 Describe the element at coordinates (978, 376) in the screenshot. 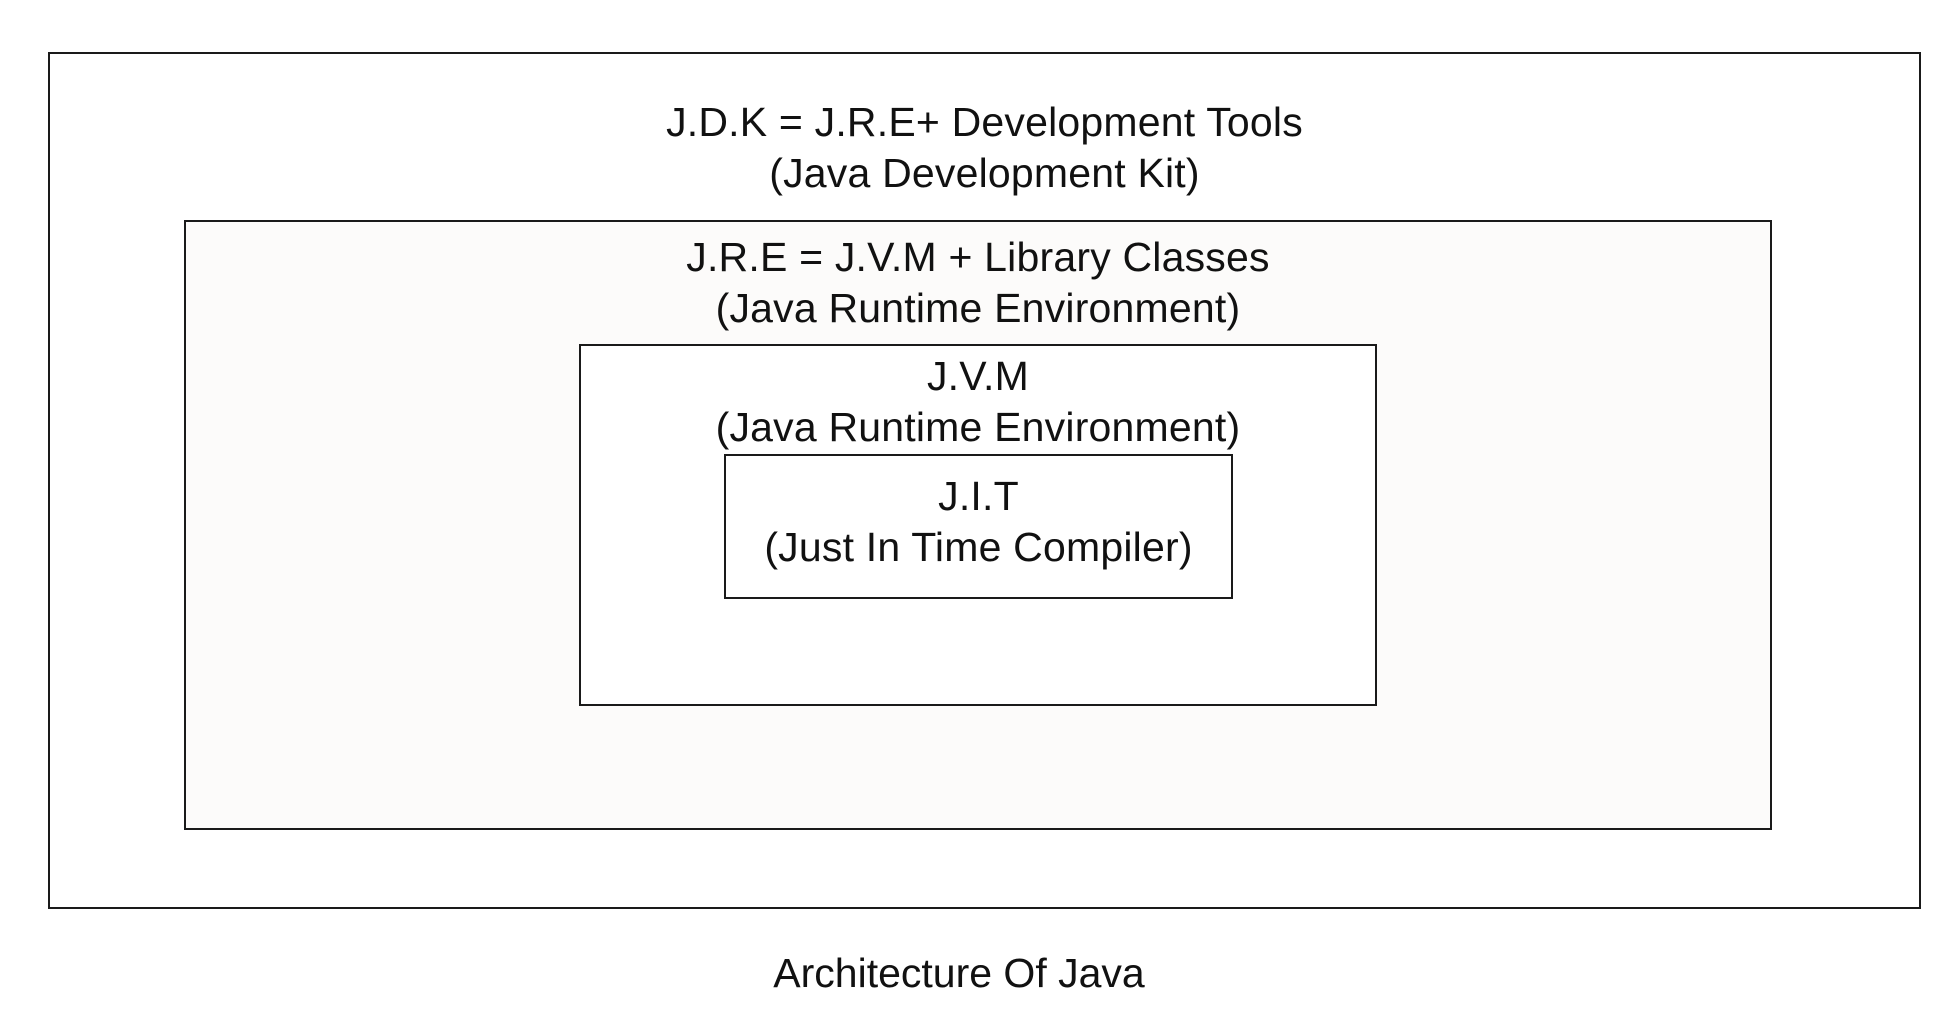

I see `jvm-title: J.V.M` at that location.